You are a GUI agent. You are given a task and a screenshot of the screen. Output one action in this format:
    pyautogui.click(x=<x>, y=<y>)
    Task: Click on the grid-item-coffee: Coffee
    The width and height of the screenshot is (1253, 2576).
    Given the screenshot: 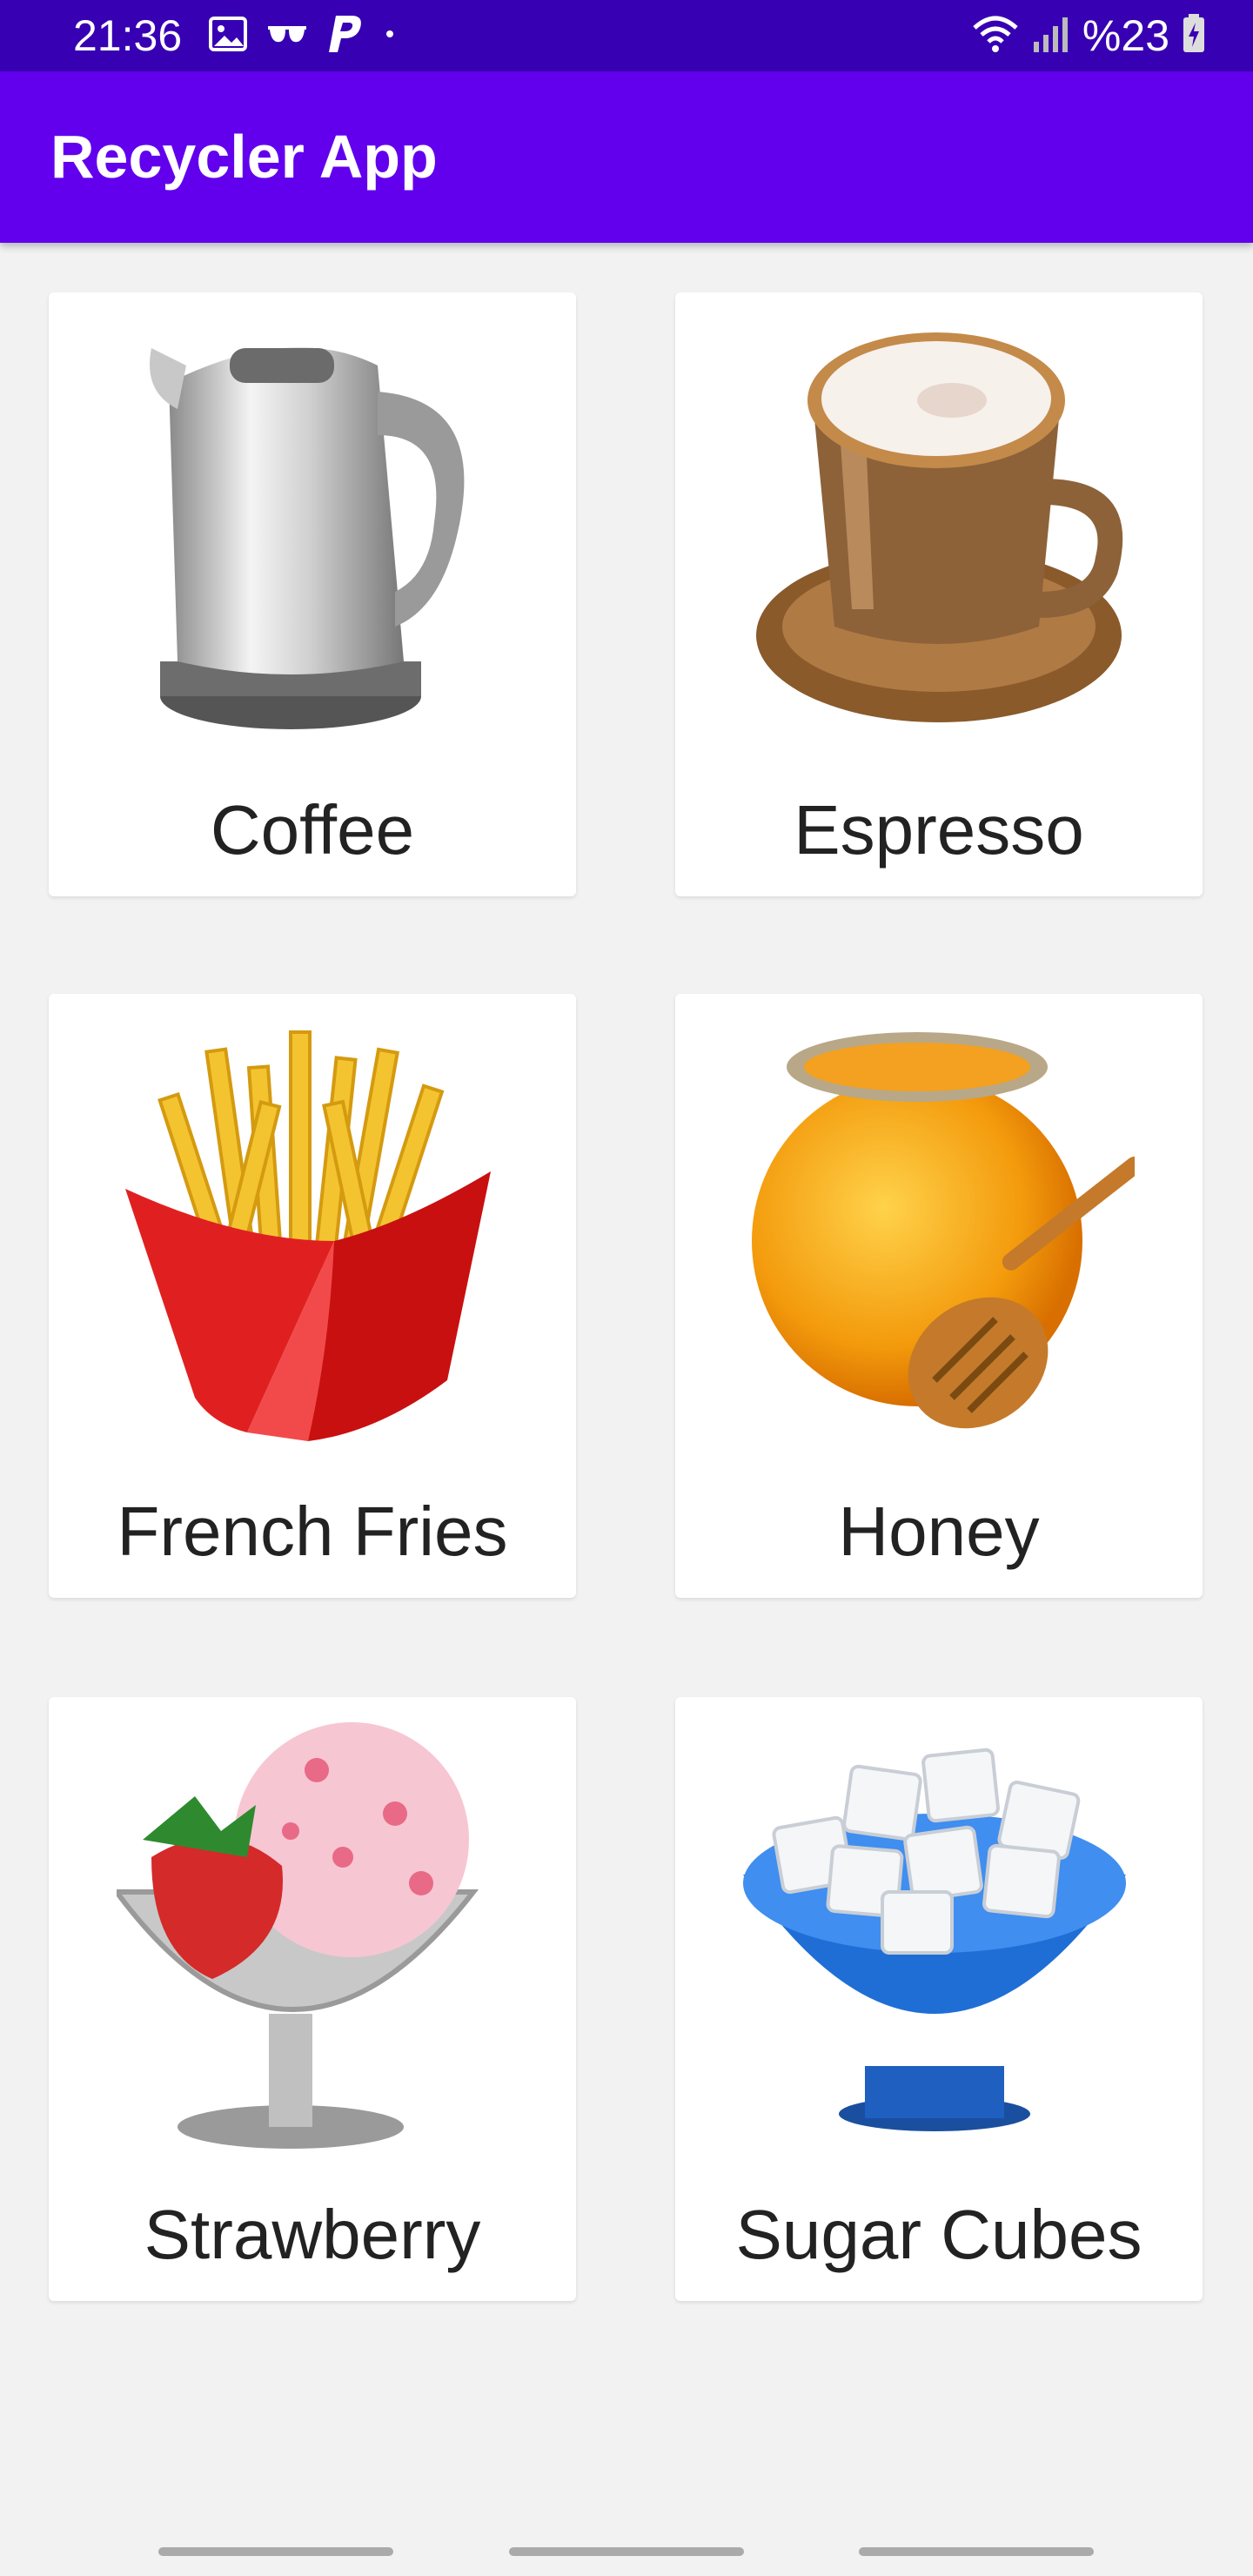 What is the action you would take?
    pyautogui.click(x=312, y=594)
    